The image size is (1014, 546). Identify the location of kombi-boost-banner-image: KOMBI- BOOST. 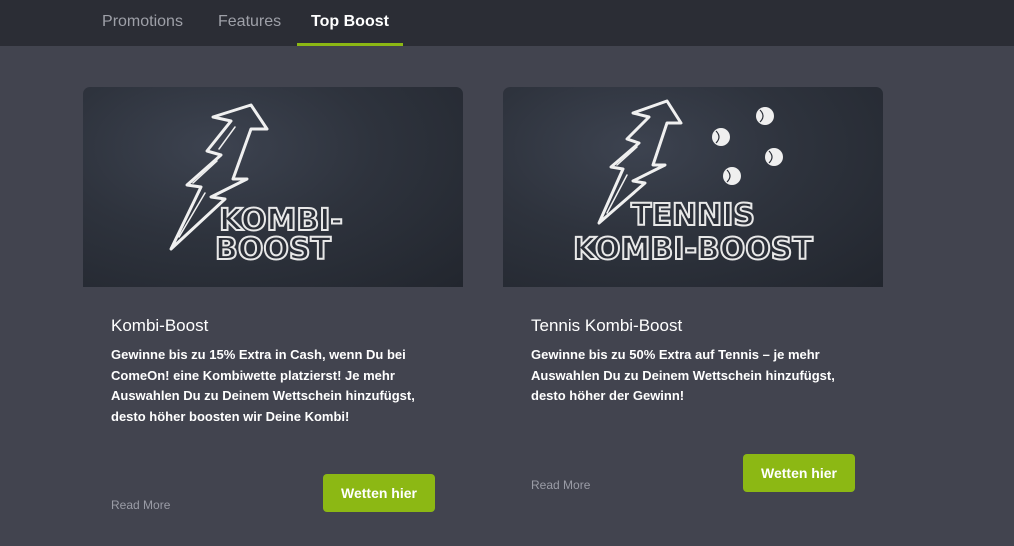
(273, 187).